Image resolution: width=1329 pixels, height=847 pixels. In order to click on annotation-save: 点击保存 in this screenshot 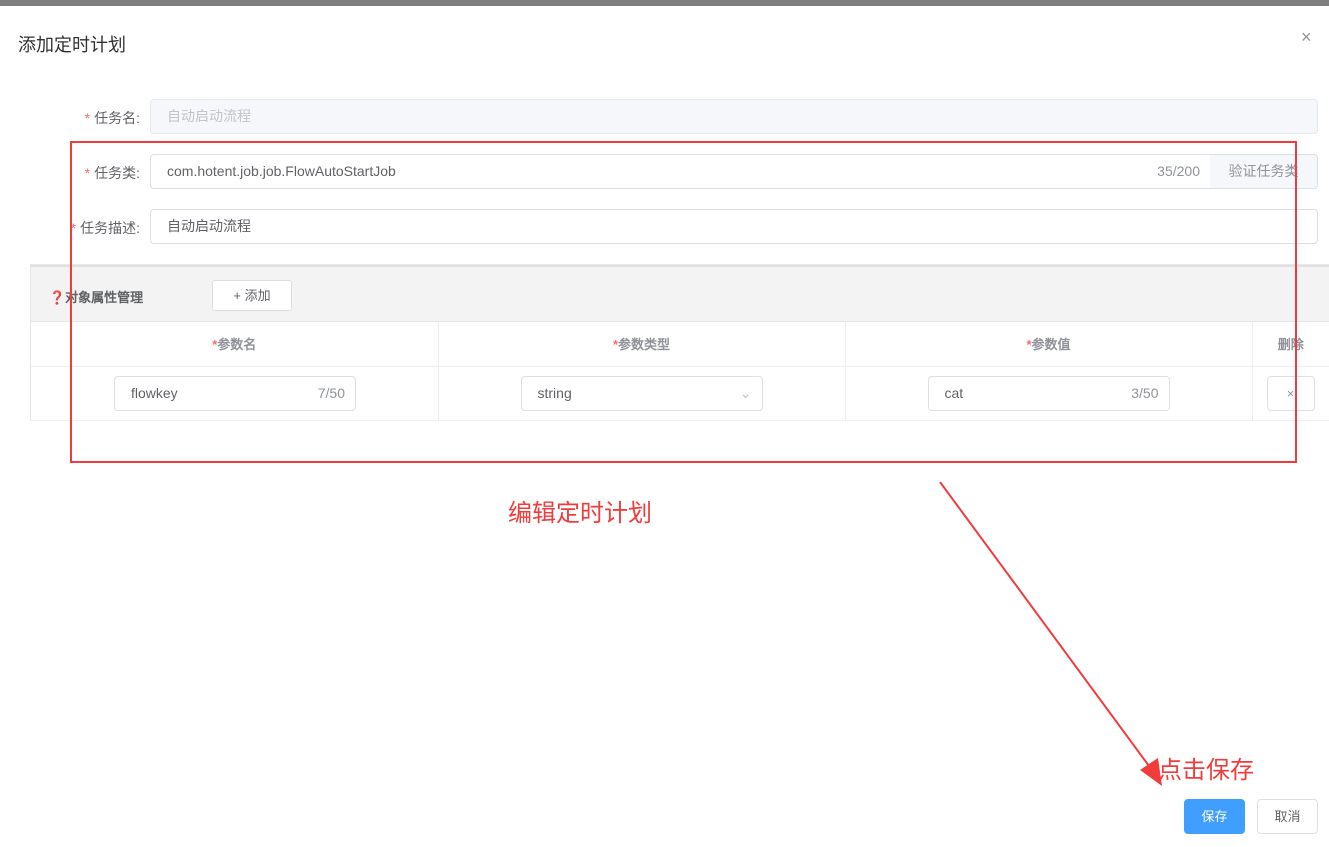, I will do `click(1206, 770)`.